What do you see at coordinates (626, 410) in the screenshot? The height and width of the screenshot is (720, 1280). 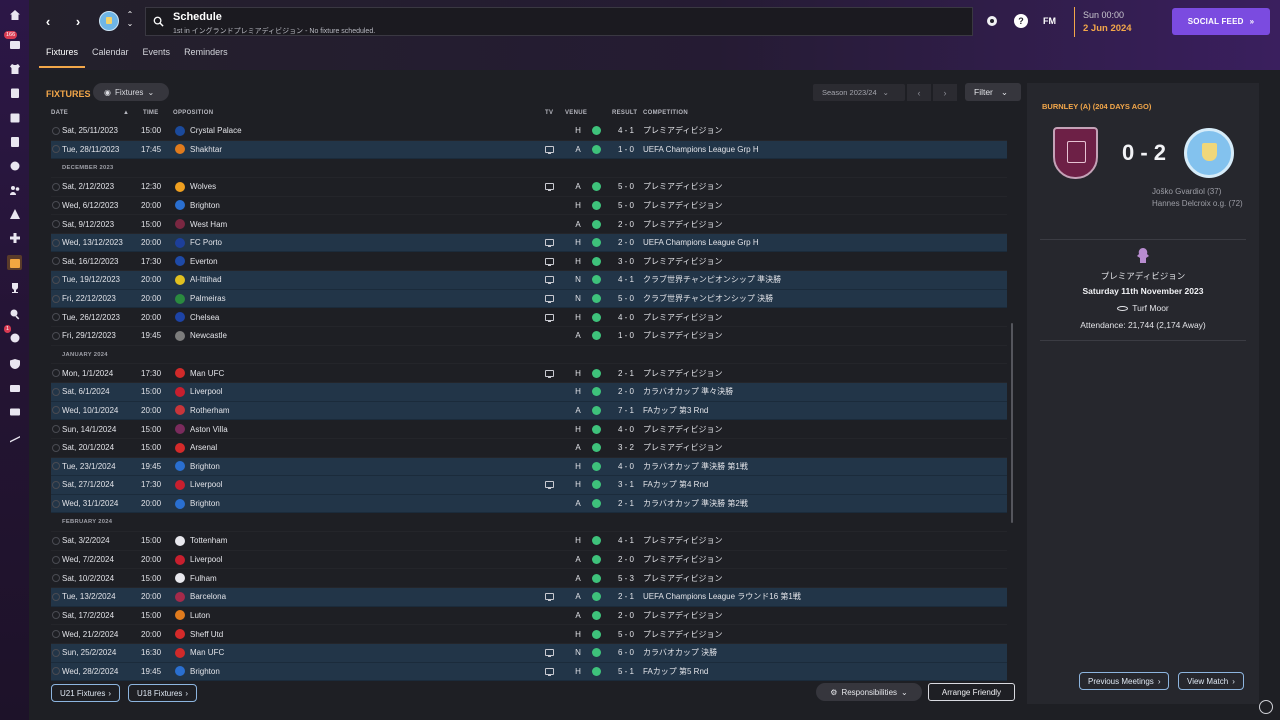 I see `fixture-result: 7 - 1` at bounding box center [626, 410].